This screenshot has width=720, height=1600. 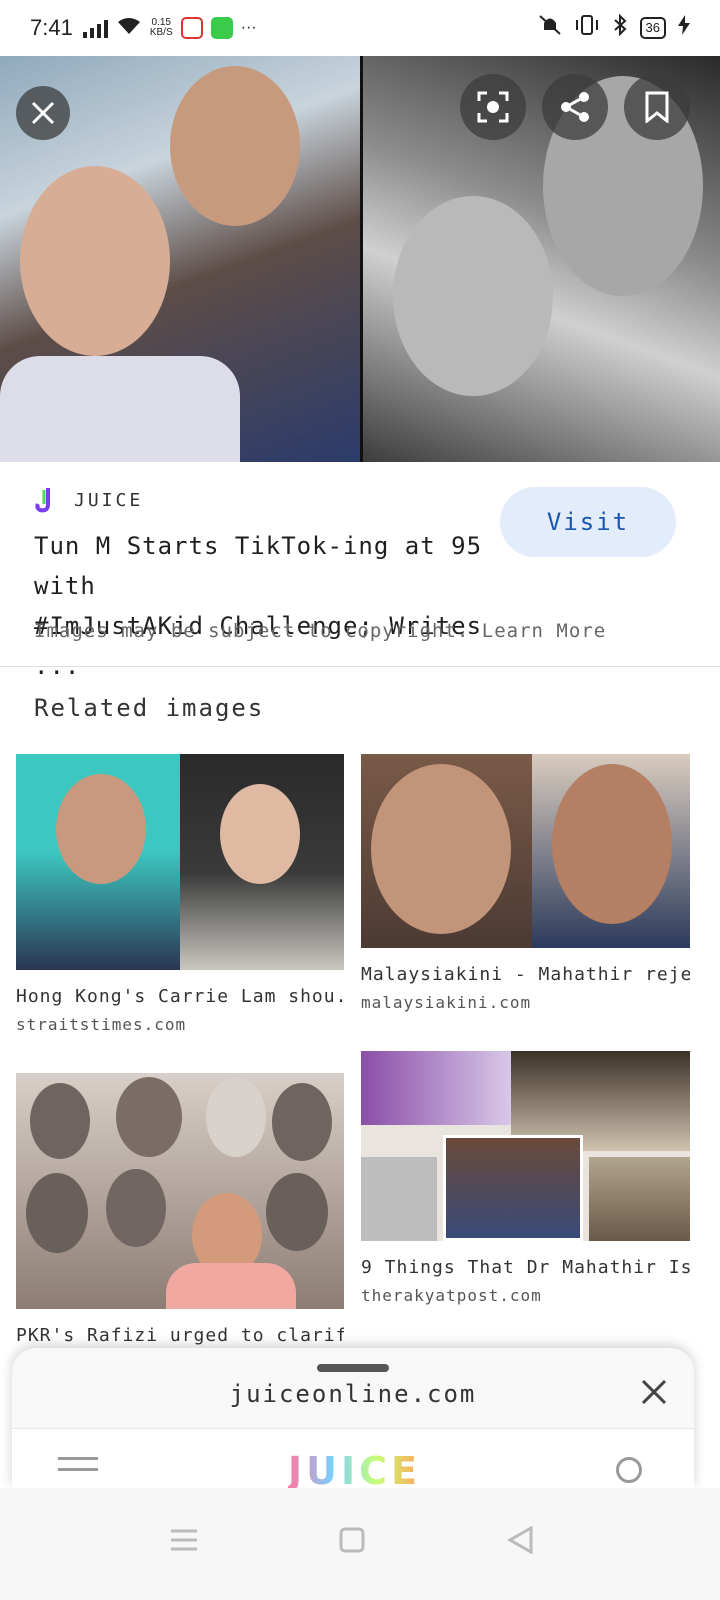 I want to click on menu-icon, so click(x=184, y=1540).